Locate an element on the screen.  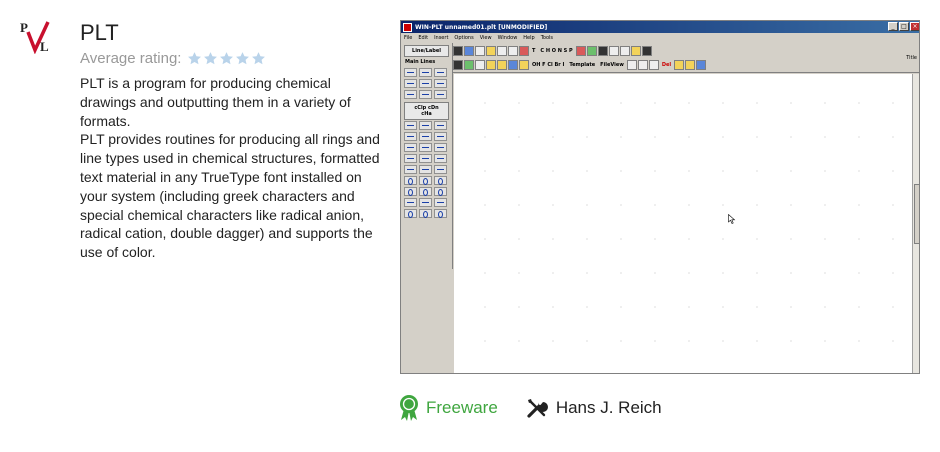
main-lines-tools is located at coordinates (426, 83).